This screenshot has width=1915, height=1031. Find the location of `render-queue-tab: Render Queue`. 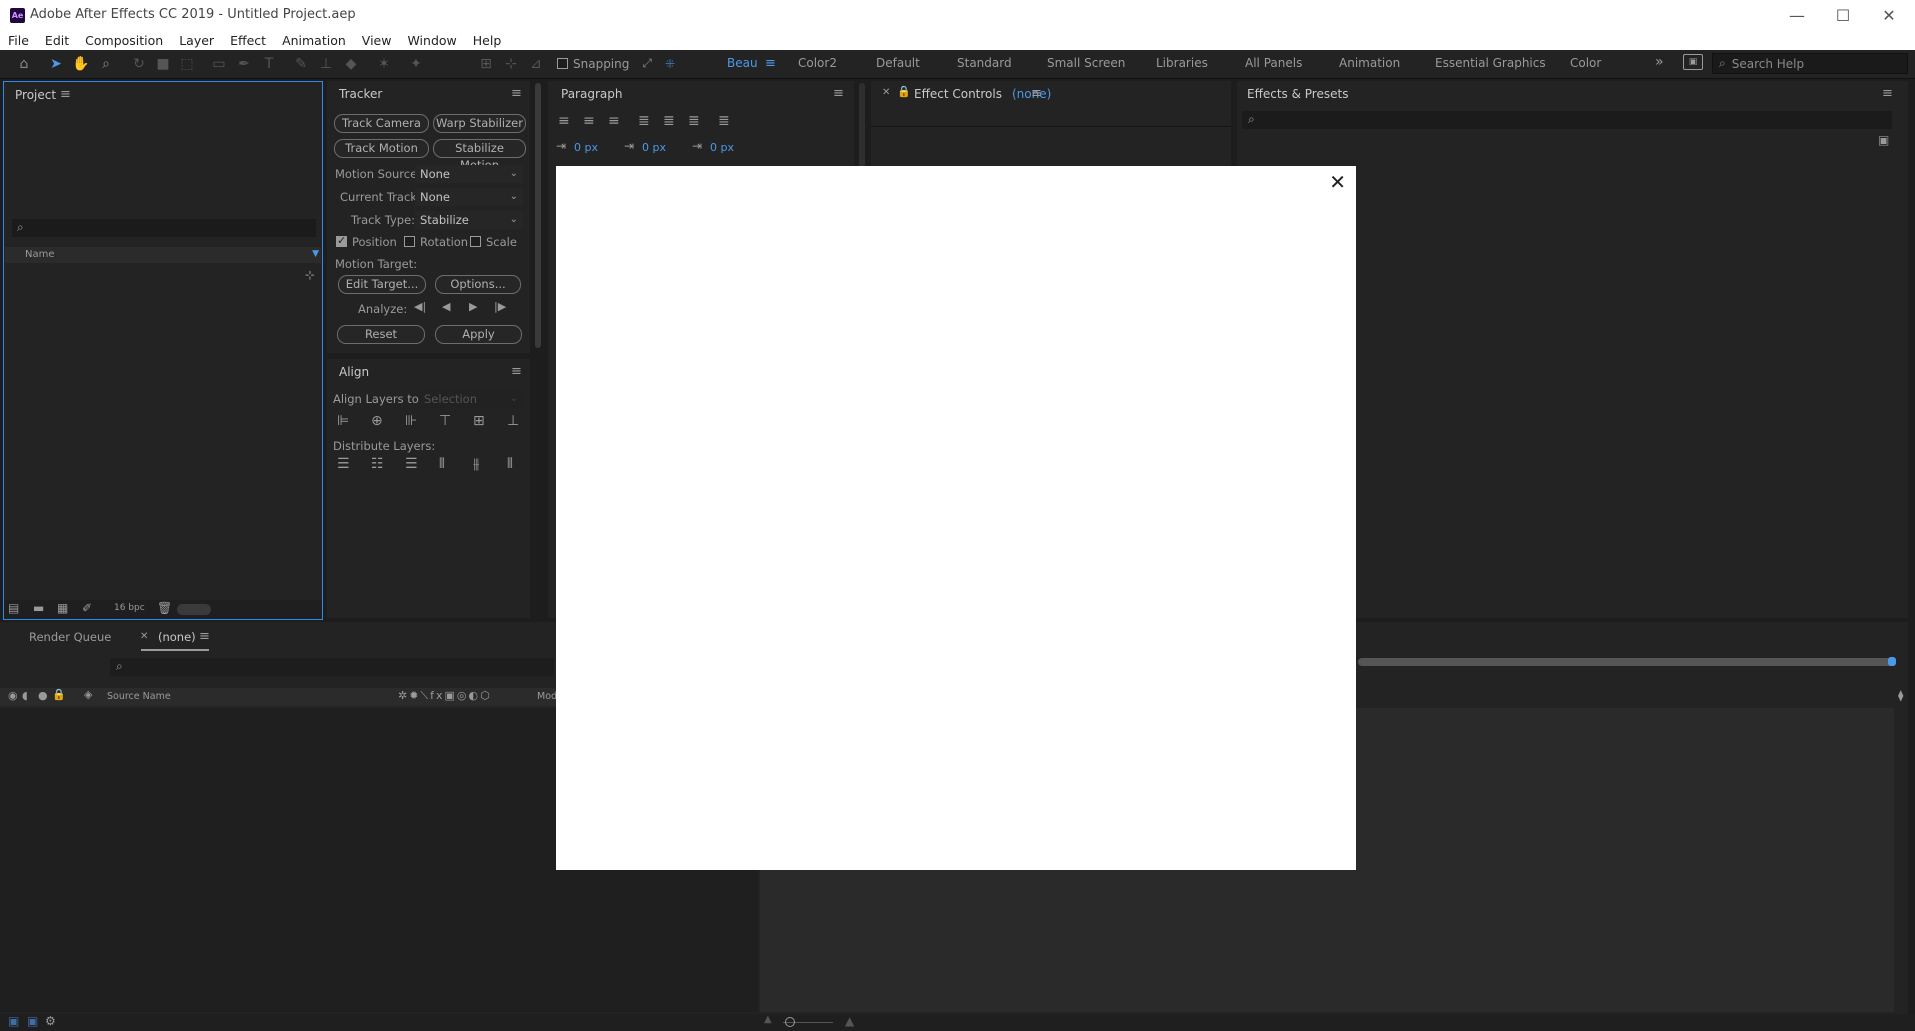

render-queue-tab: Render Queue is located at coordinates (70, 637).